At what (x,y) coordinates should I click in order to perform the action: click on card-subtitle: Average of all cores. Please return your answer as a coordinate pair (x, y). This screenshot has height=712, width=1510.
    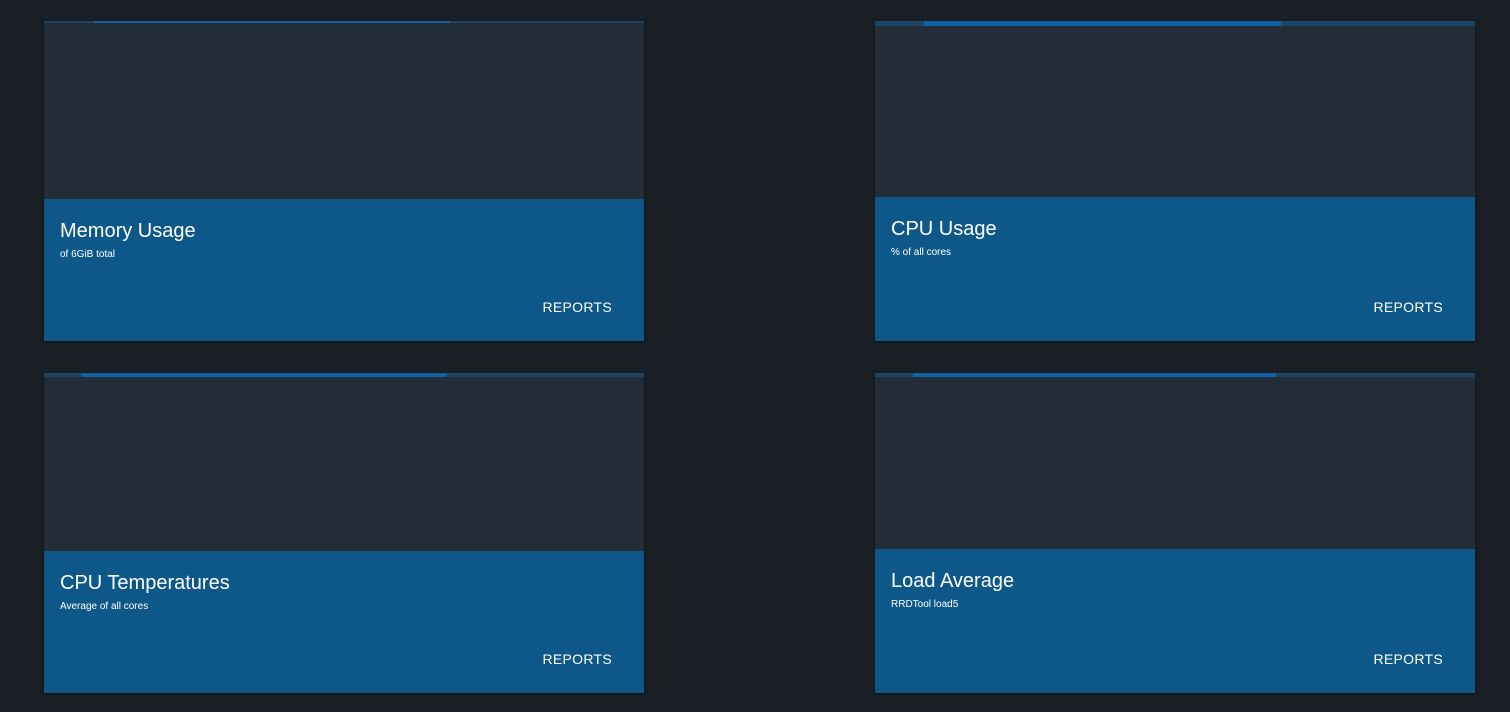
    Looking at the image, I should click on (104, 606).